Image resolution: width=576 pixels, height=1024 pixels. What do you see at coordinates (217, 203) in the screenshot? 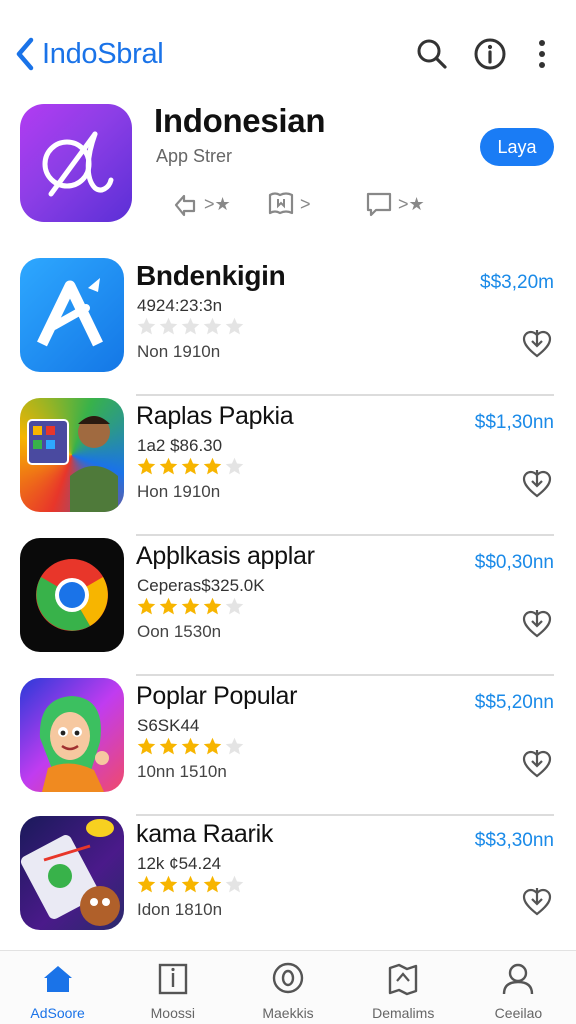
I see `share-action-label: >★` at bounding box center [217, 203].